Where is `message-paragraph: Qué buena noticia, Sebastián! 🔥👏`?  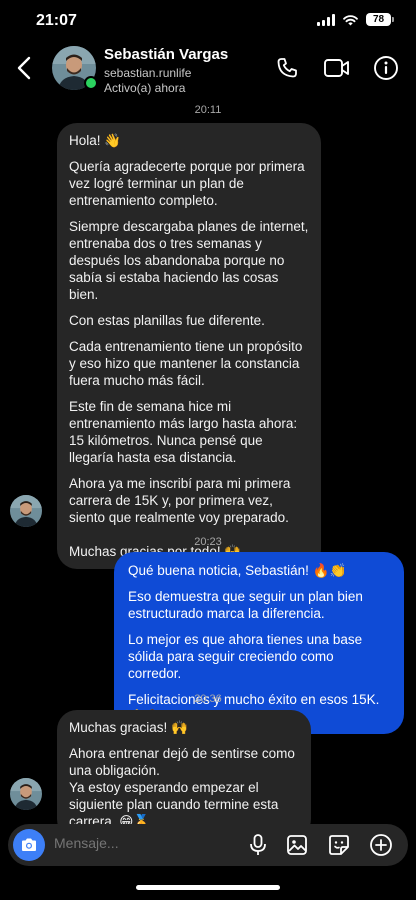
message-paragraph: Qué buena noticia, Sebastián! 🔥👏 is located at coordinates (237, 570).